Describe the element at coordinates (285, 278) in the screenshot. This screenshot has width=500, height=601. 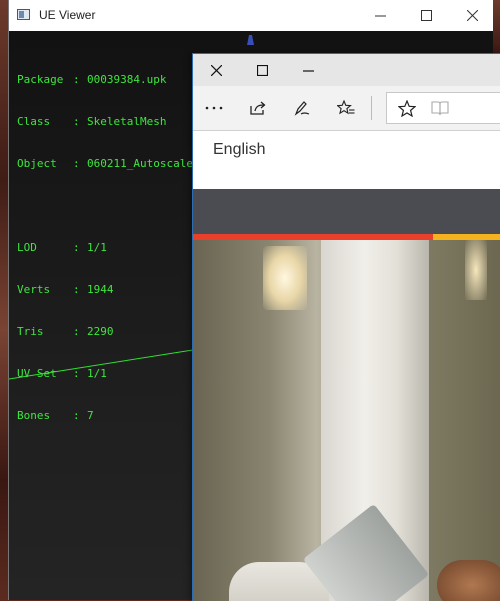
I see `lamp-light` at that location.